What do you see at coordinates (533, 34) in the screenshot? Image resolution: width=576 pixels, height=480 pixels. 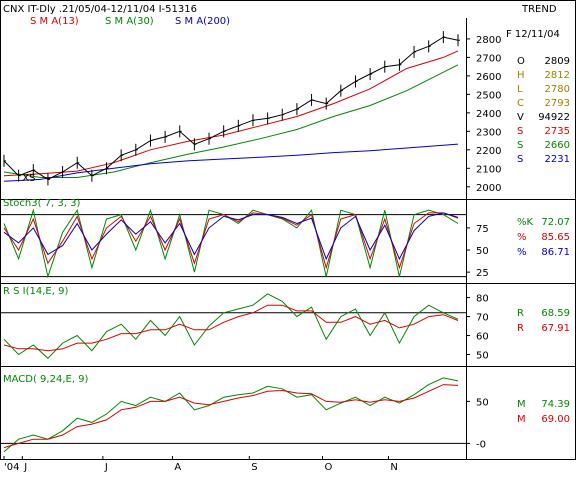 I see `info-date: F 12/11/04` at bounding box center [533, 34].